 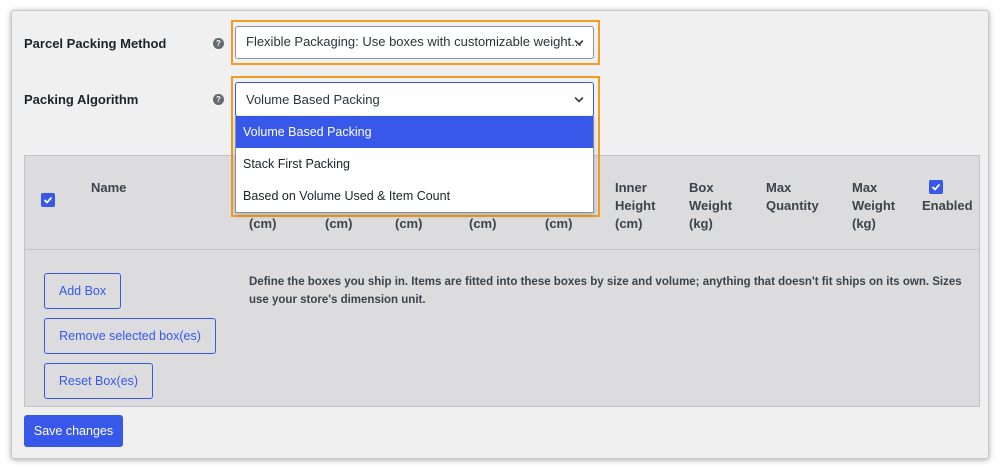 I want to click on enabled-all-checkbox, so click(x=936, y=187).